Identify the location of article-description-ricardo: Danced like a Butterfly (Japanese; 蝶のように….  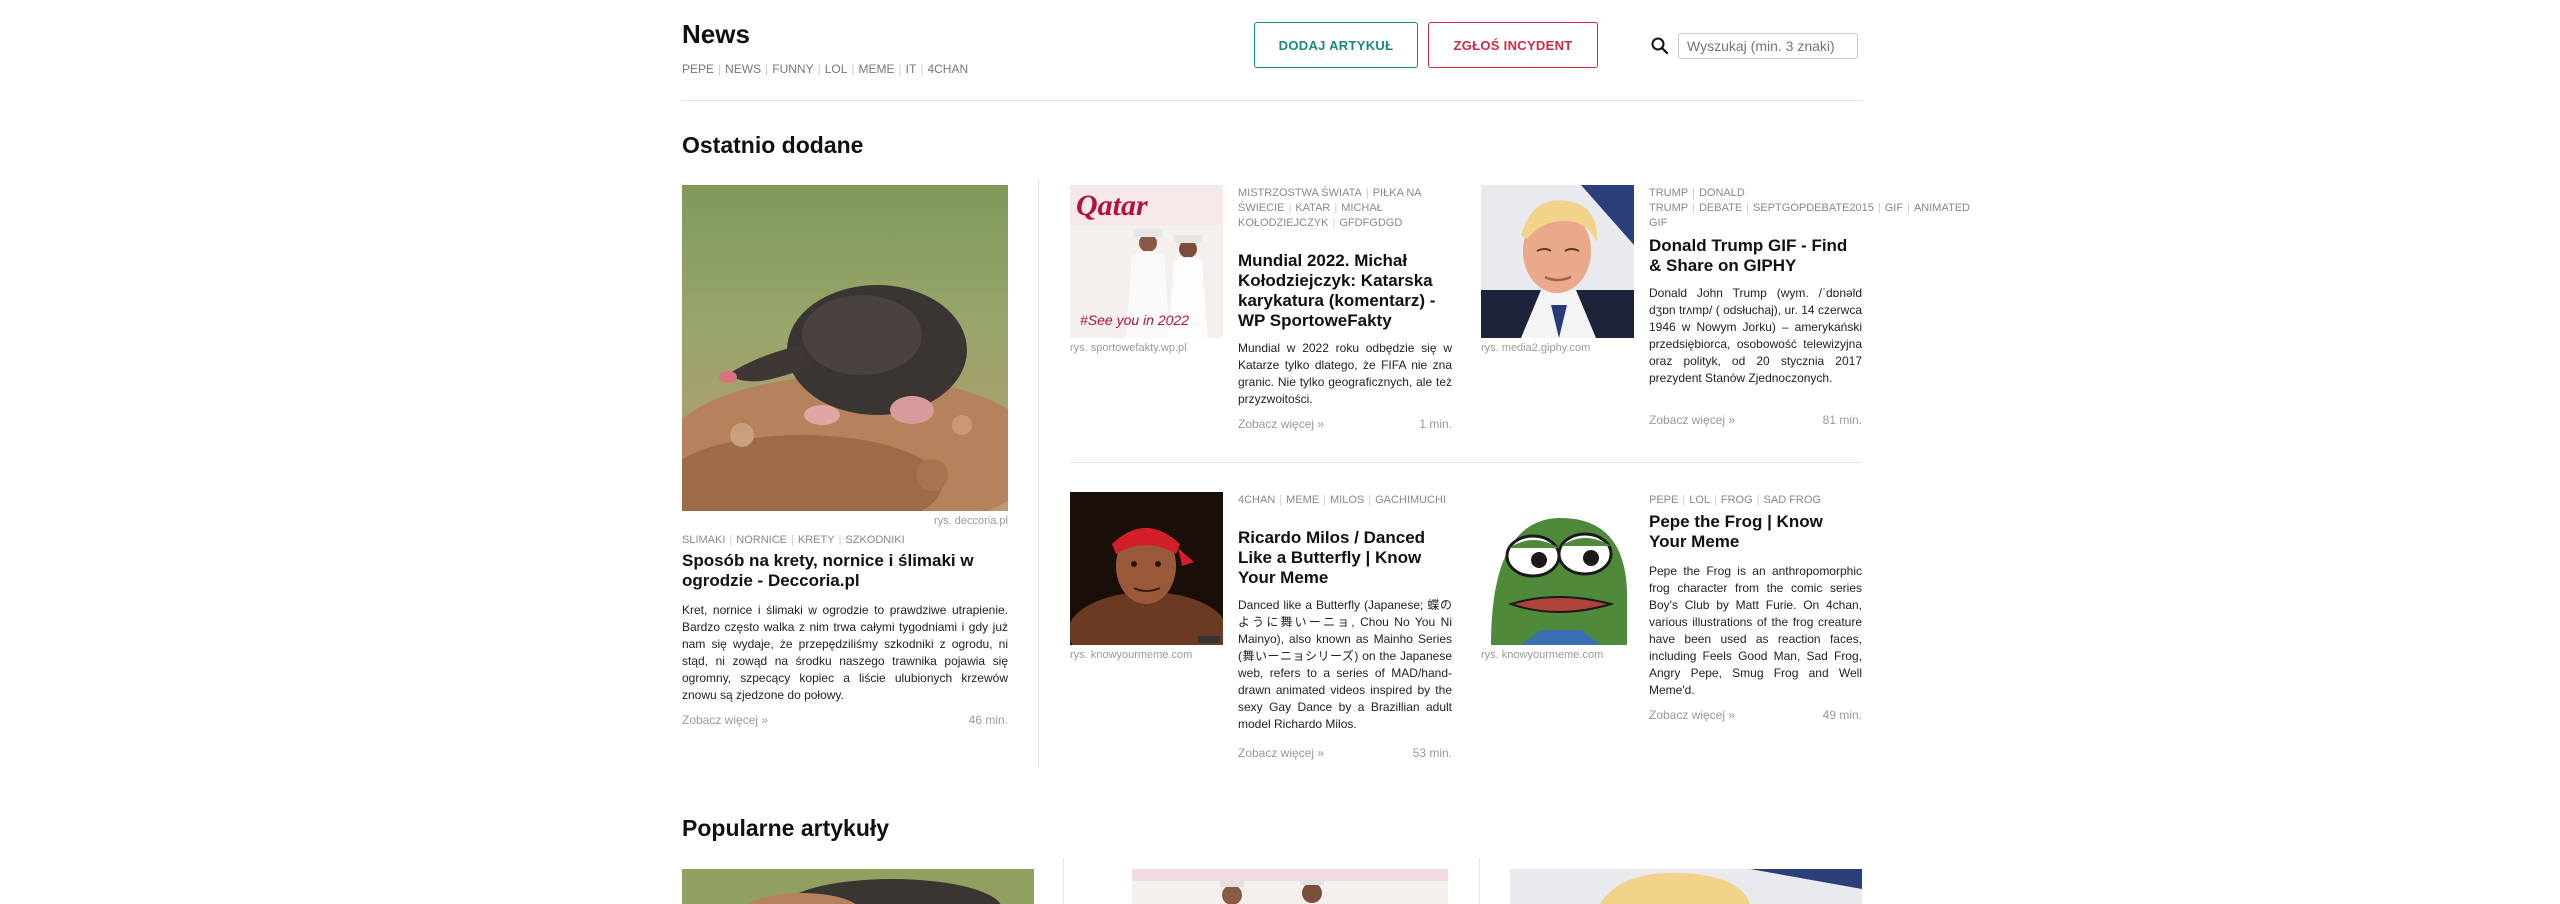
(1345, 664).